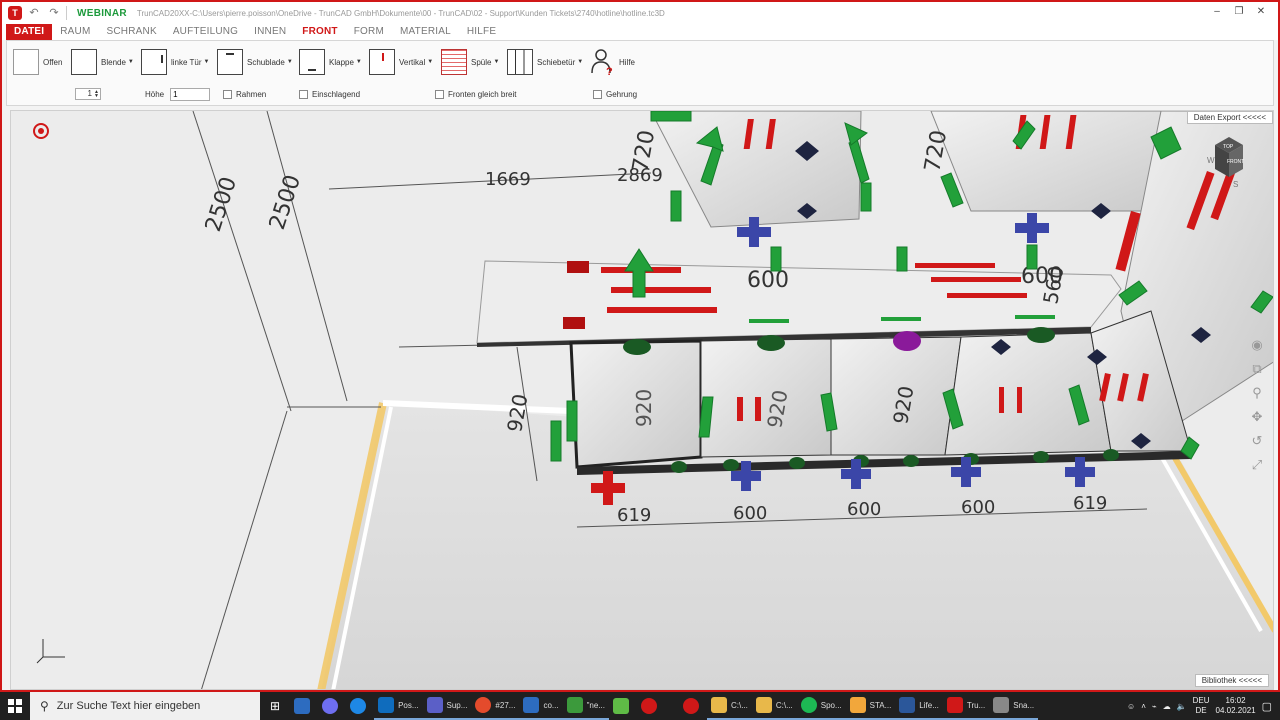  What do you see at coordinates (1236, 706) in the screenshot?
I see `clock: 16:02 04.02.2021` at bounding box center [1236, 706].